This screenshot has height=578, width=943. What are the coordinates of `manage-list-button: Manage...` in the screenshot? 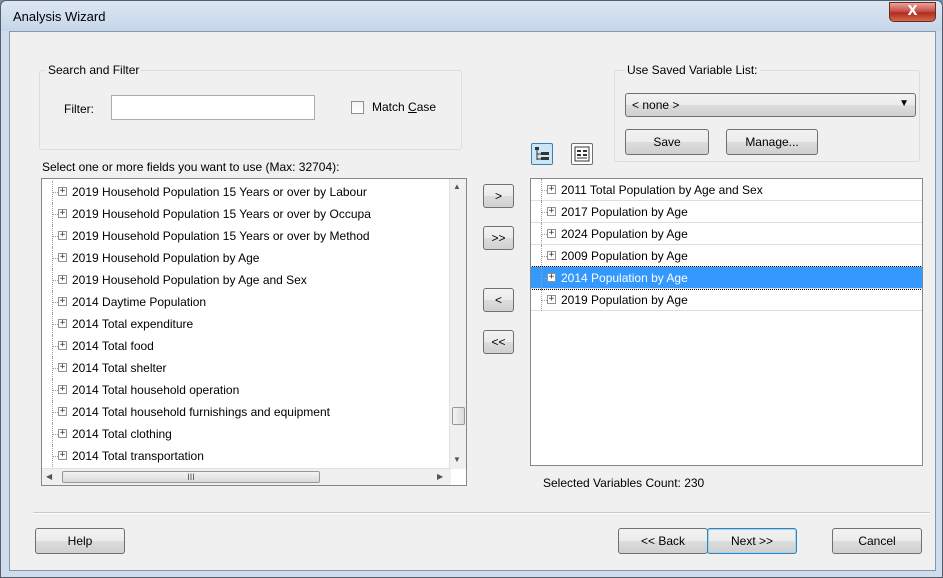 It's located at (772, 142).